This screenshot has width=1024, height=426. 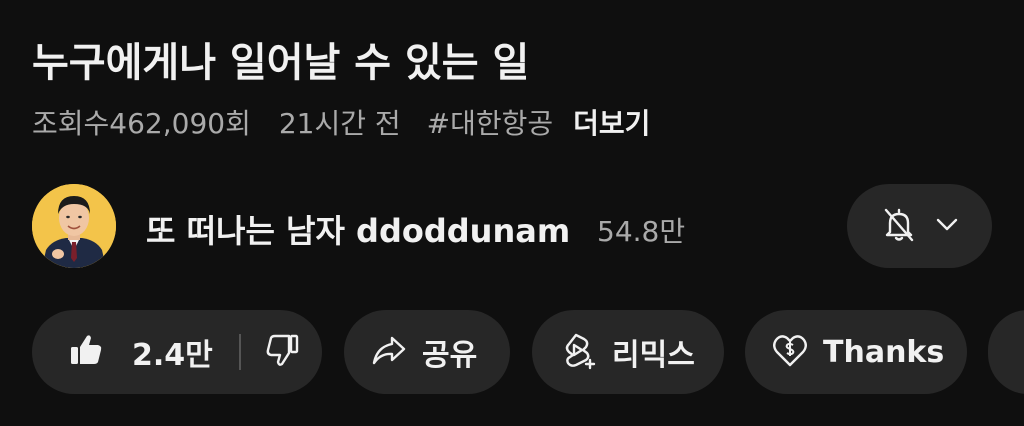 I want to click on notification-button, so click(x=919, y=226).